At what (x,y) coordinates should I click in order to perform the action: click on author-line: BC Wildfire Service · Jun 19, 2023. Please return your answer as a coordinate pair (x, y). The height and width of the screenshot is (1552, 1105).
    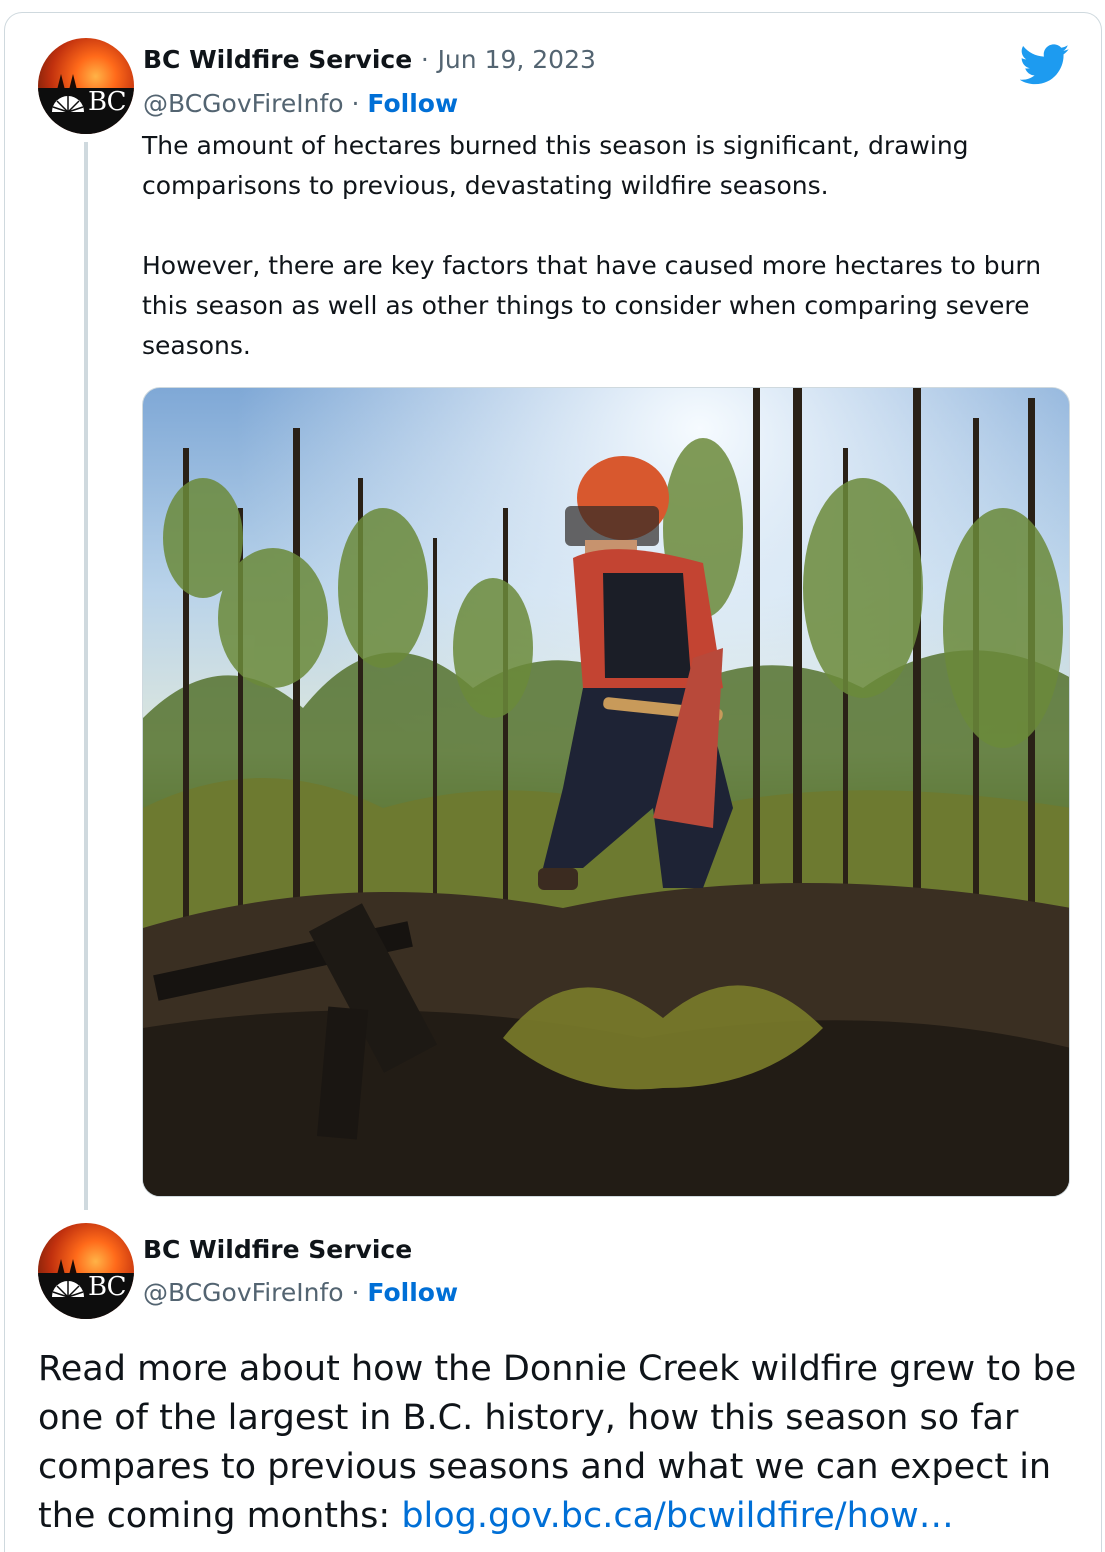
    Looking at the image, I should click on (369, 59).